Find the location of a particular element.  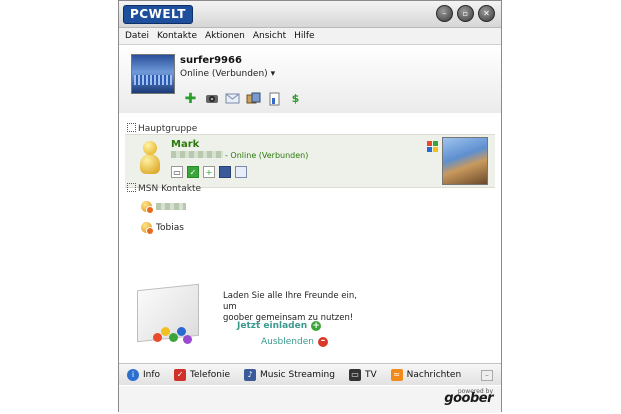

group-header-msn: MSN Kontakte is located at coordinates (164, 188).